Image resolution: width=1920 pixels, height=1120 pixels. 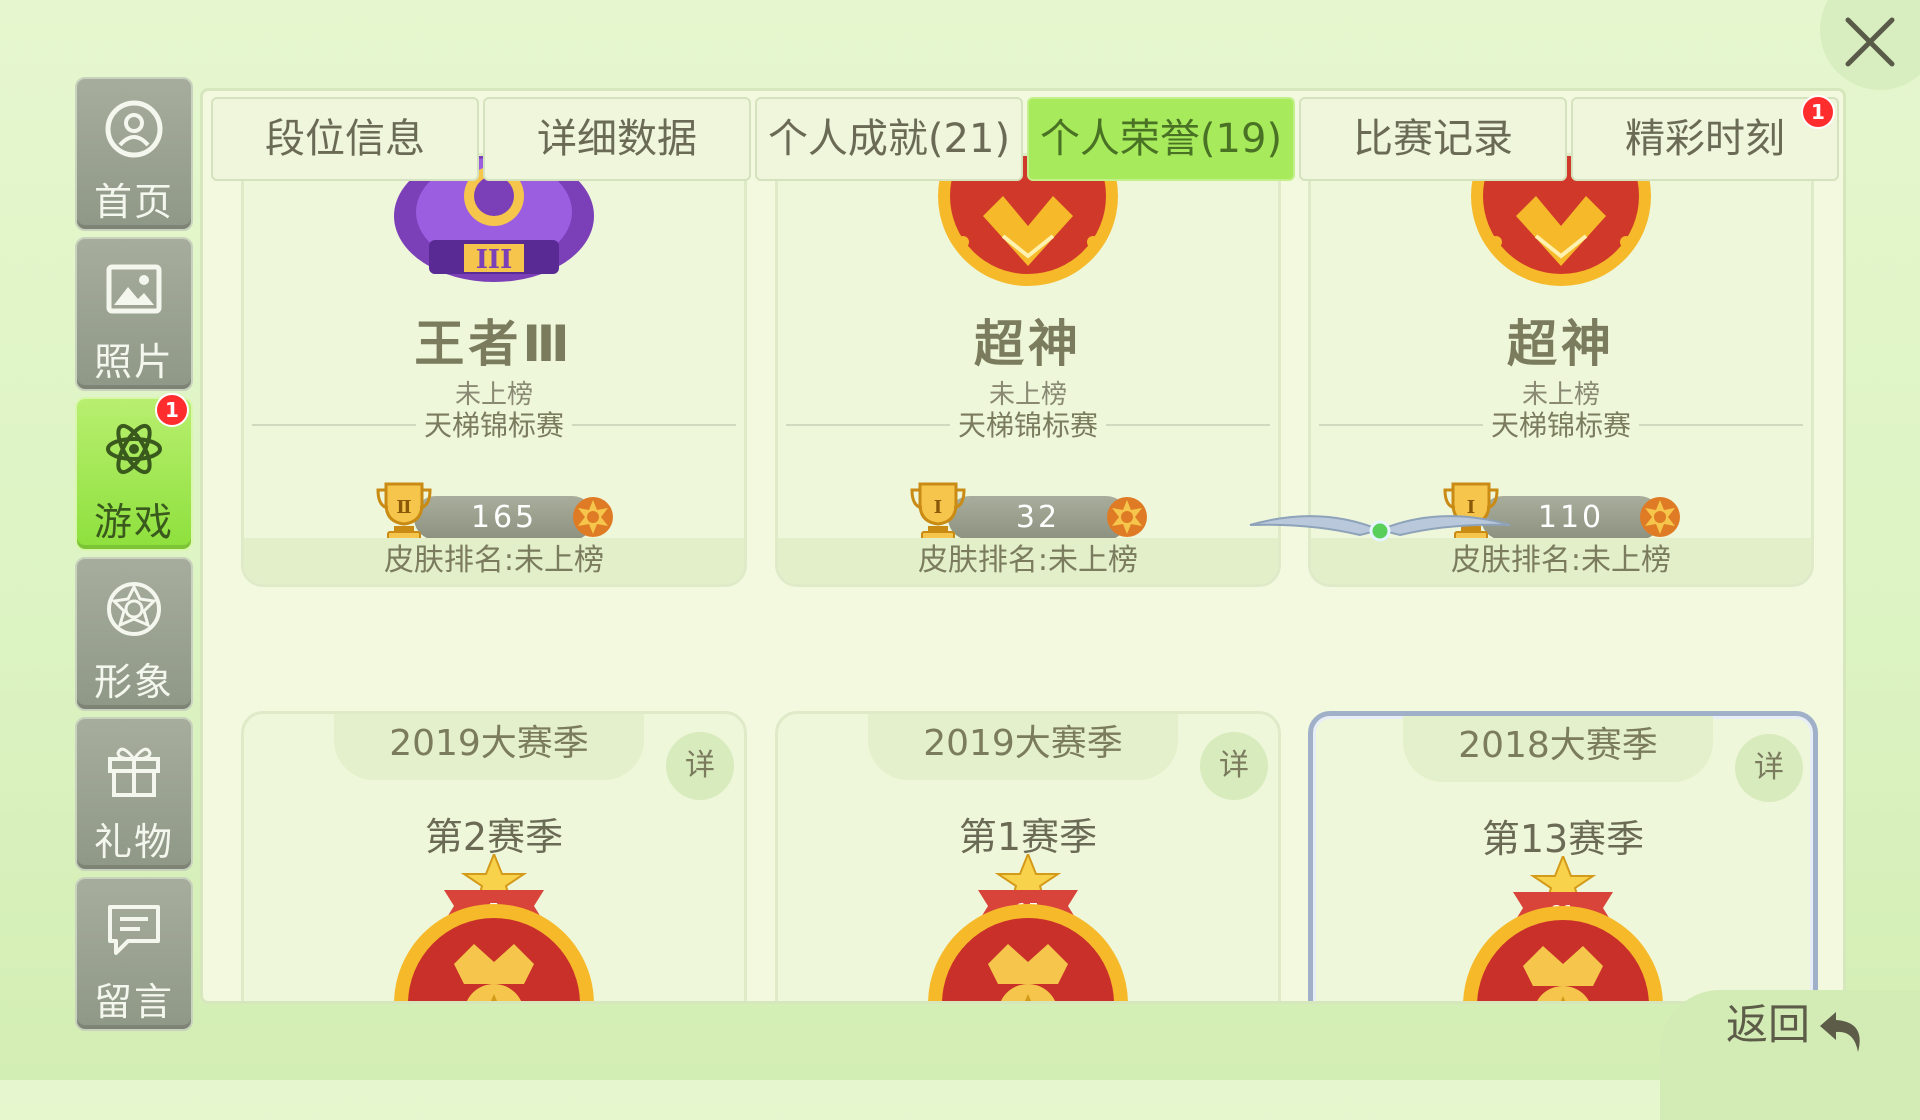 I want to click on tab-detailed-stats: 详细数据, so click(x=617, y=139).